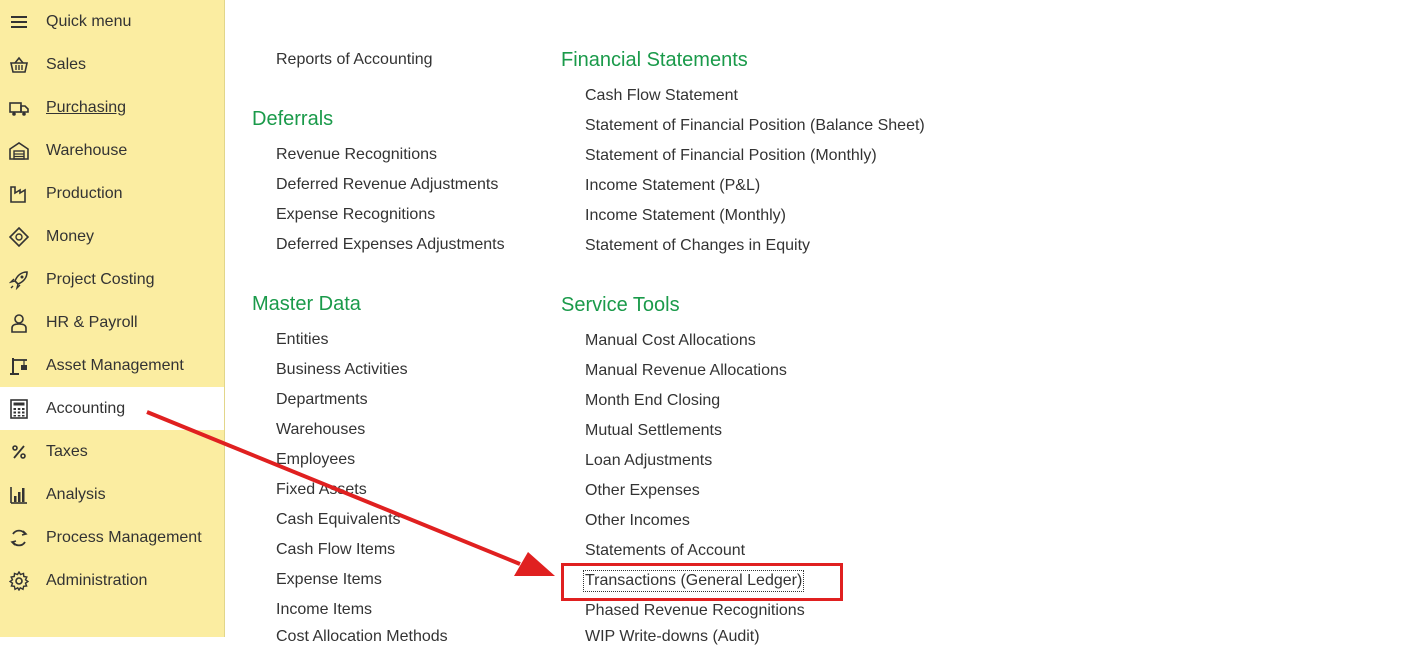  I want to click on link-warehouses: Warehouses, so click(320, 430).